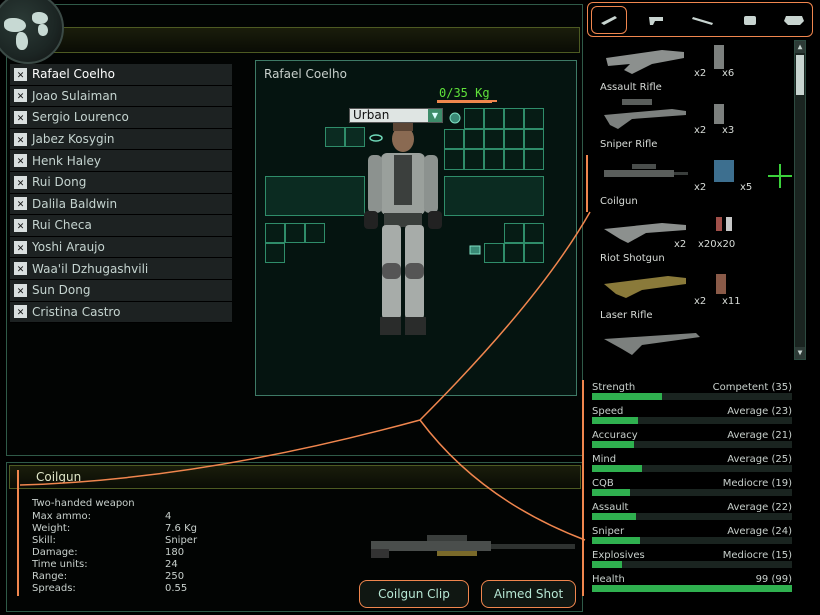 The image size is (820, 615). Describe the element at coordinates (692, 464) in the screenshot. I see `attribute-row: Mind Average (25)` at that location.